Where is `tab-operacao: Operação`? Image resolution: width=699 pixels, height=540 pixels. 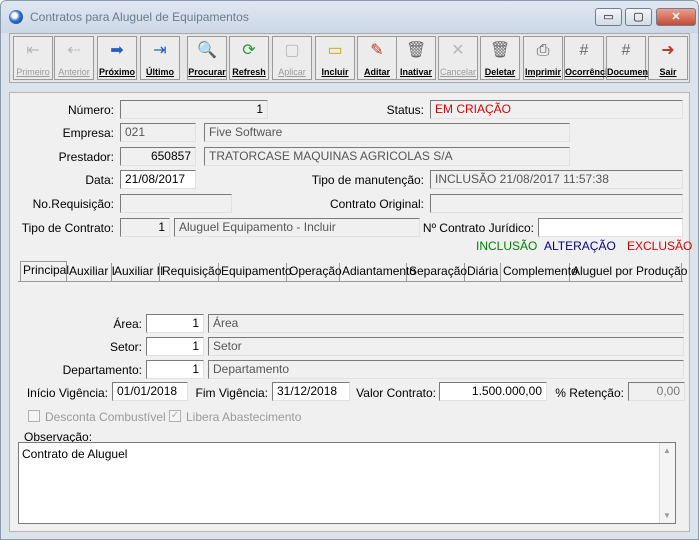 tab-operacao: Operação is located at coordinates (314, 272).